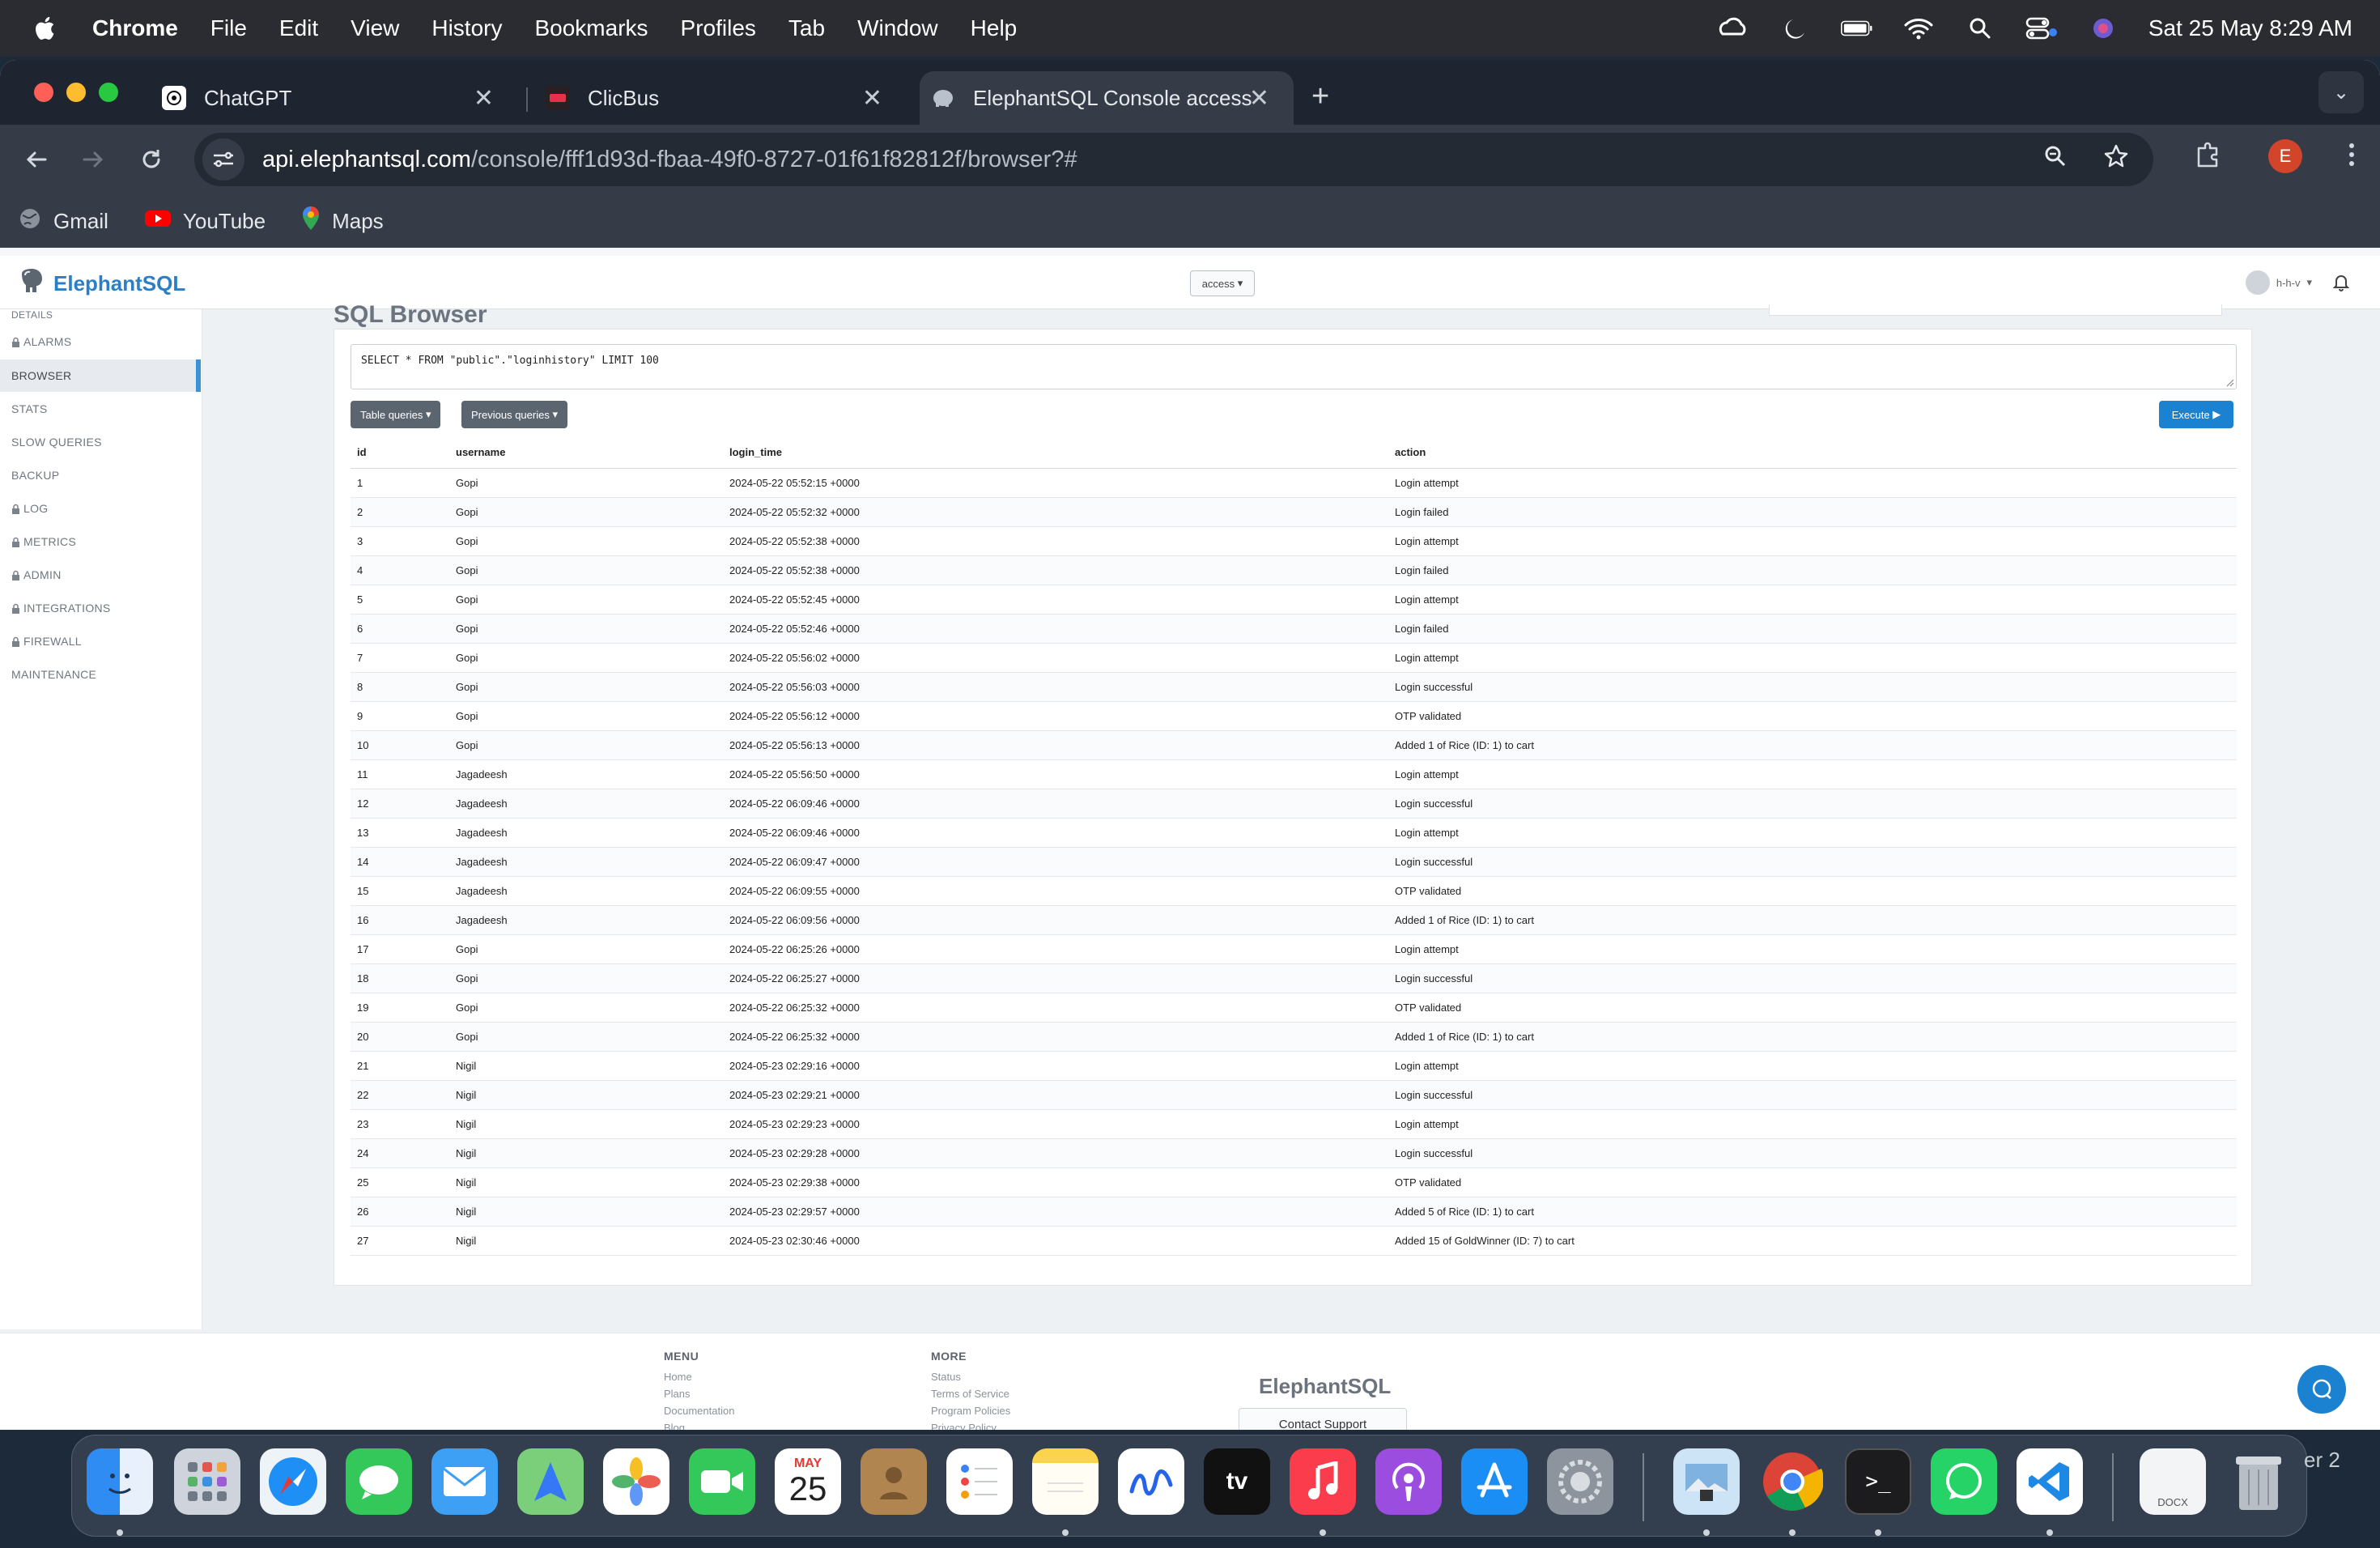 The width and height of the screenshot is (2380, 1548). I want to click on spotlight-search-icon, so click(1980, 29).